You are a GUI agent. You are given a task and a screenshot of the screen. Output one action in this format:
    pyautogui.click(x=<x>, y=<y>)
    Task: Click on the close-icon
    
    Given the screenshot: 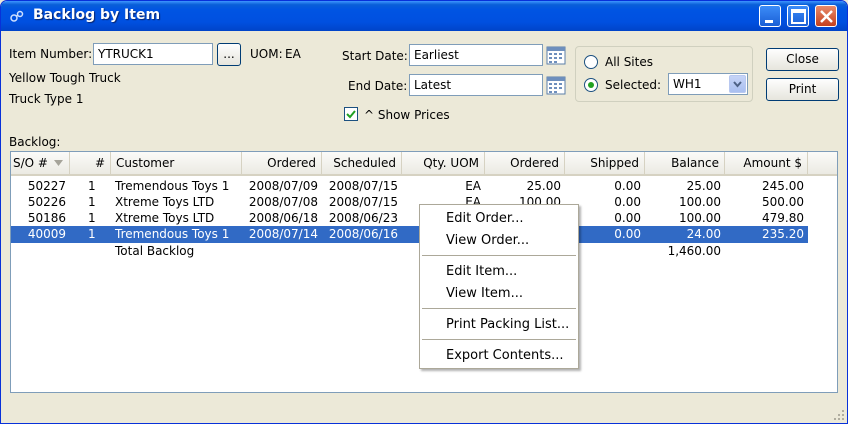 What is the action you would take?
    pyautogui.click(x=826, y=16)
    